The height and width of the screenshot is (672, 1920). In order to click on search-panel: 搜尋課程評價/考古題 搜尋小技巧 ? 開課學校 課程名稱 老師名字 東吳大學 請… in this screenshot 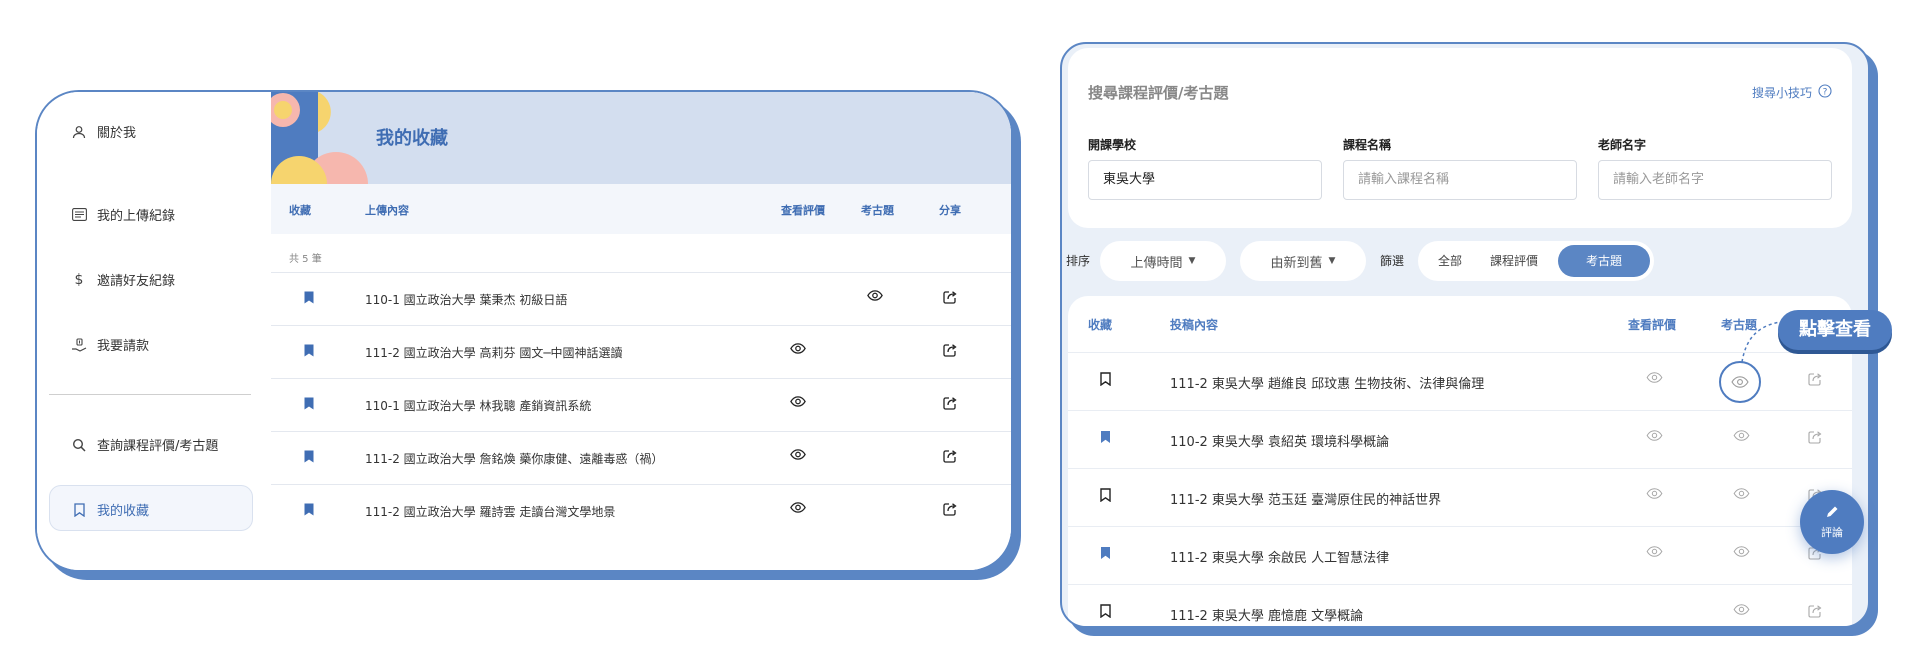, I will do `click(1460, 138)`.